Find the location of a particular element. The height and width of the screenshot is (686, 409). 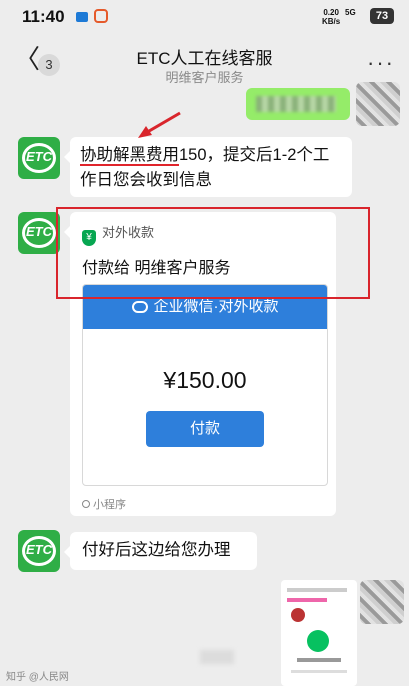

battery-indicator: 73 is located at coordinates (382, 16).